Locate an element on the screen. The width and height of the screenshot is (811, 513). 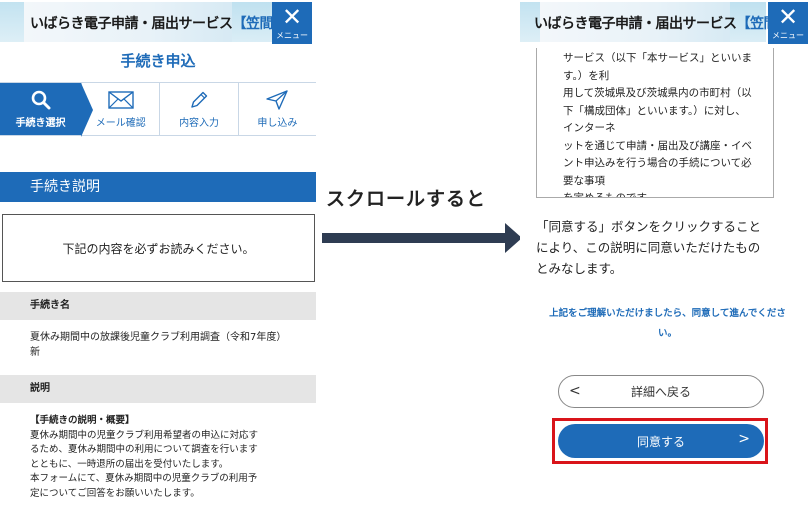
section-title: 手続き説明 is located at coordinates (158, 187).